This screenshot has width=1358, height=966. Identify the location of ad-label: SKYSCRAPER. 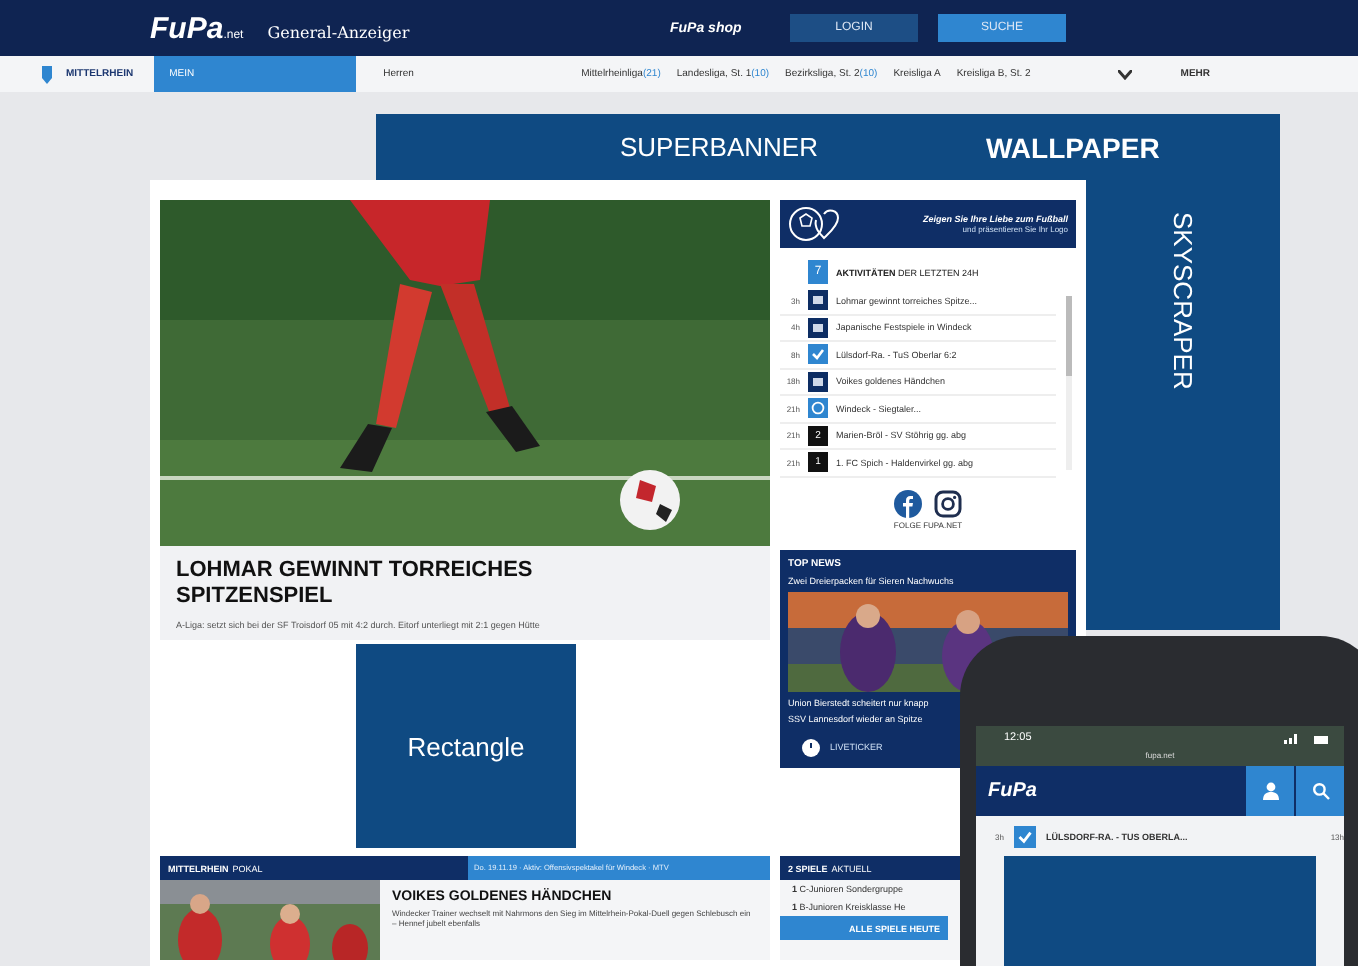
(1183, 301).